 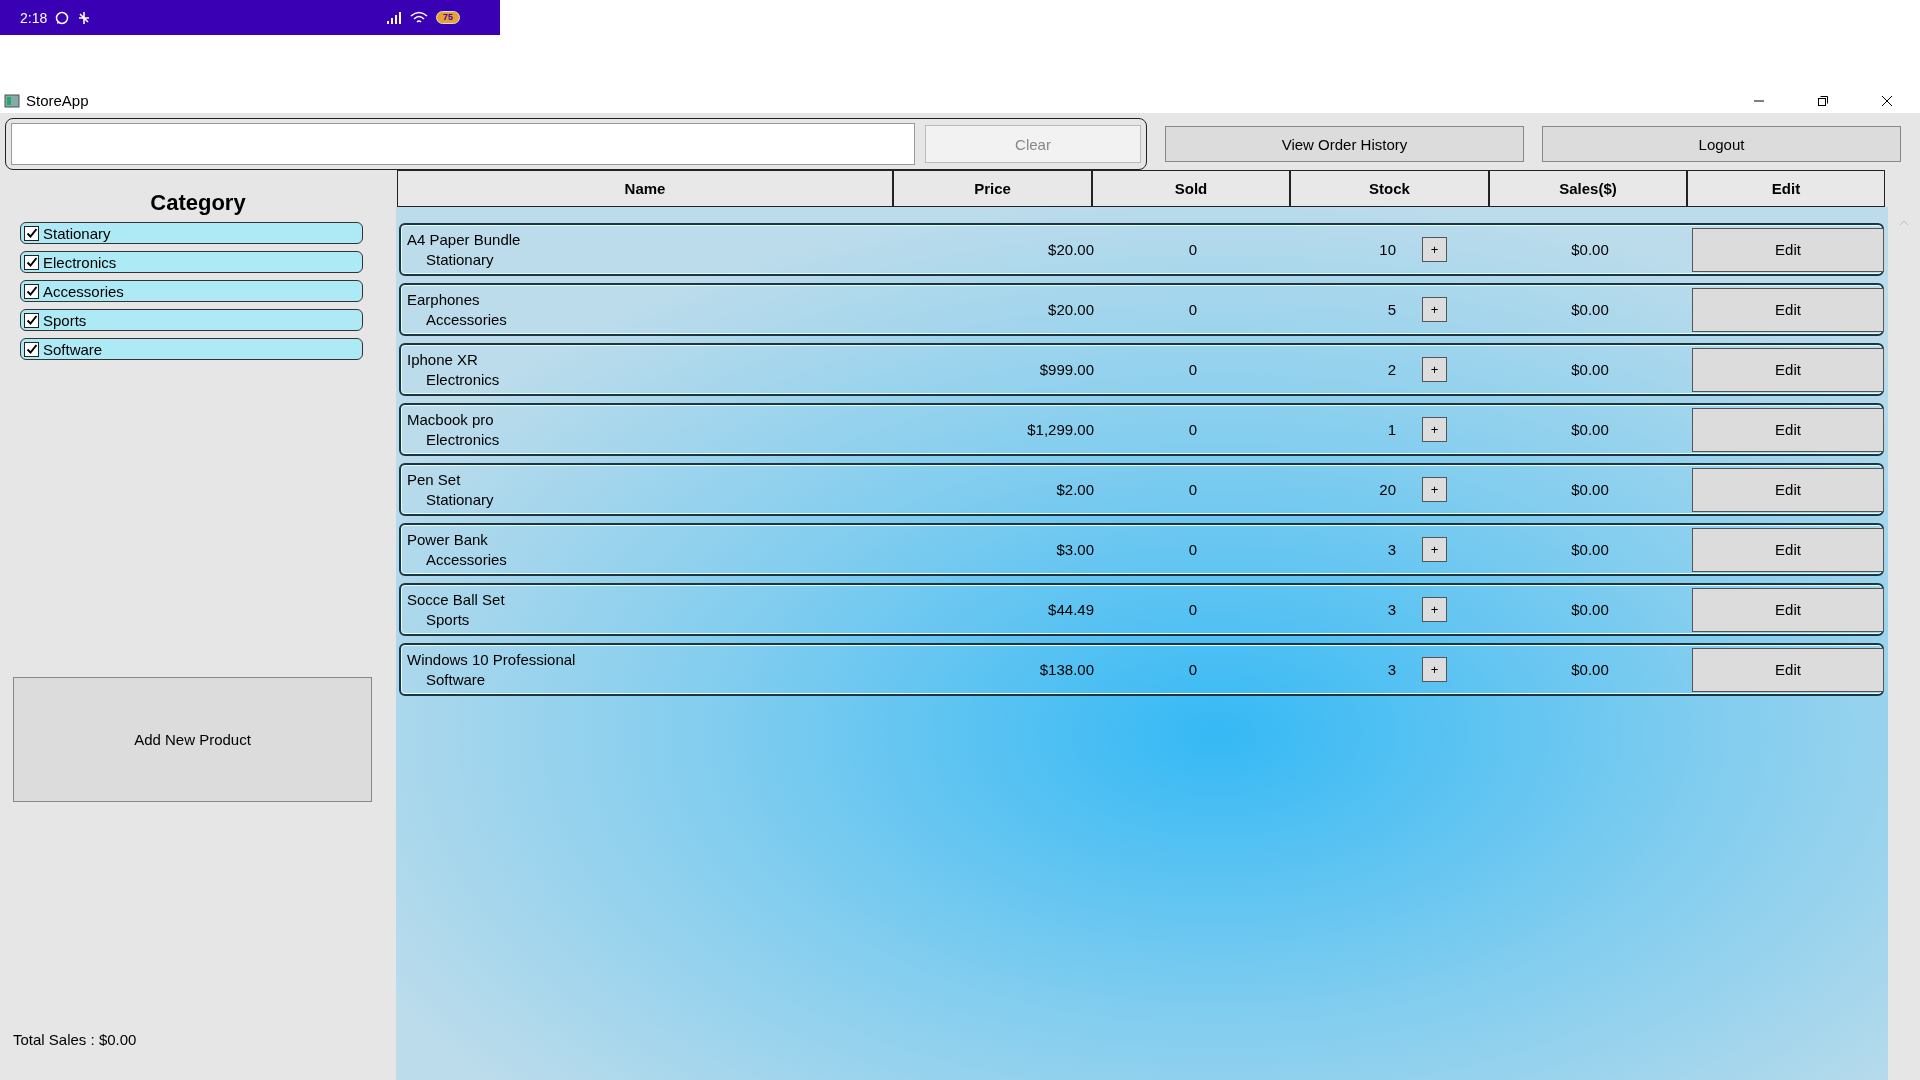 What do you see at coordinates (191, 320) in the screenshot?
I see `category-filter: Sports` at bounding box center [191, 320].